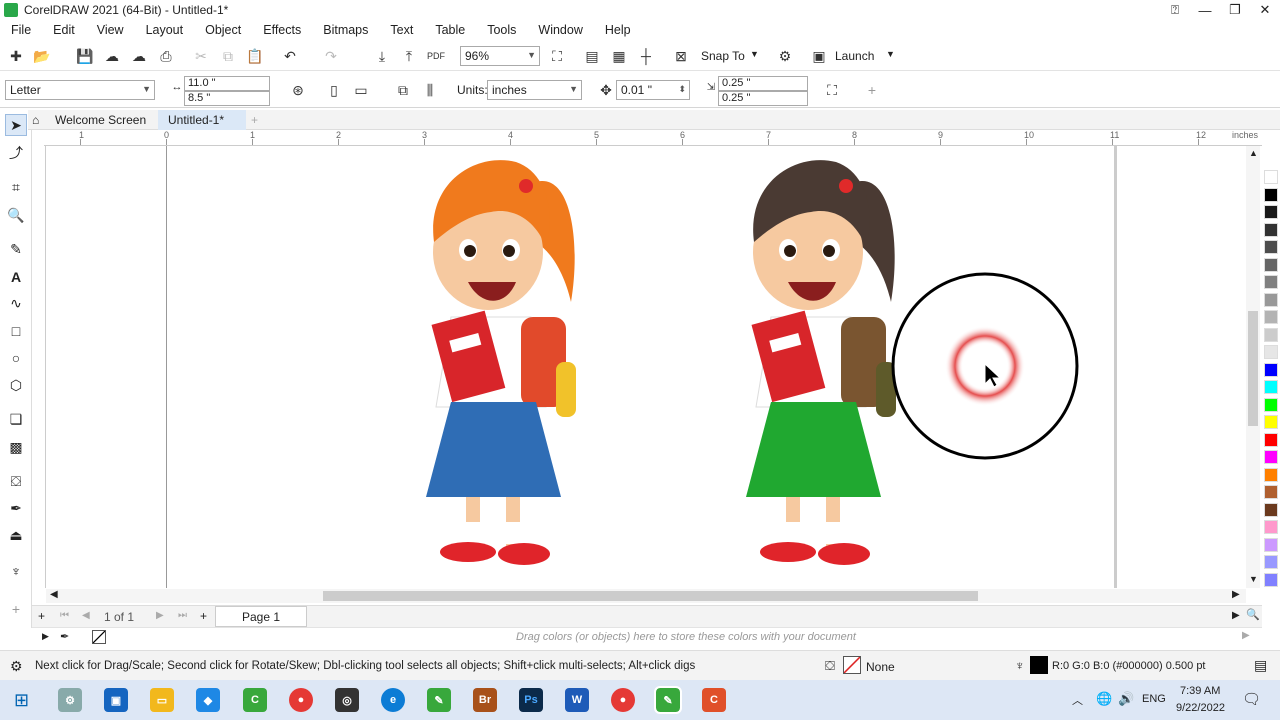  I want to click on polygon-tool-icon: ⬡, so click(16, 385).